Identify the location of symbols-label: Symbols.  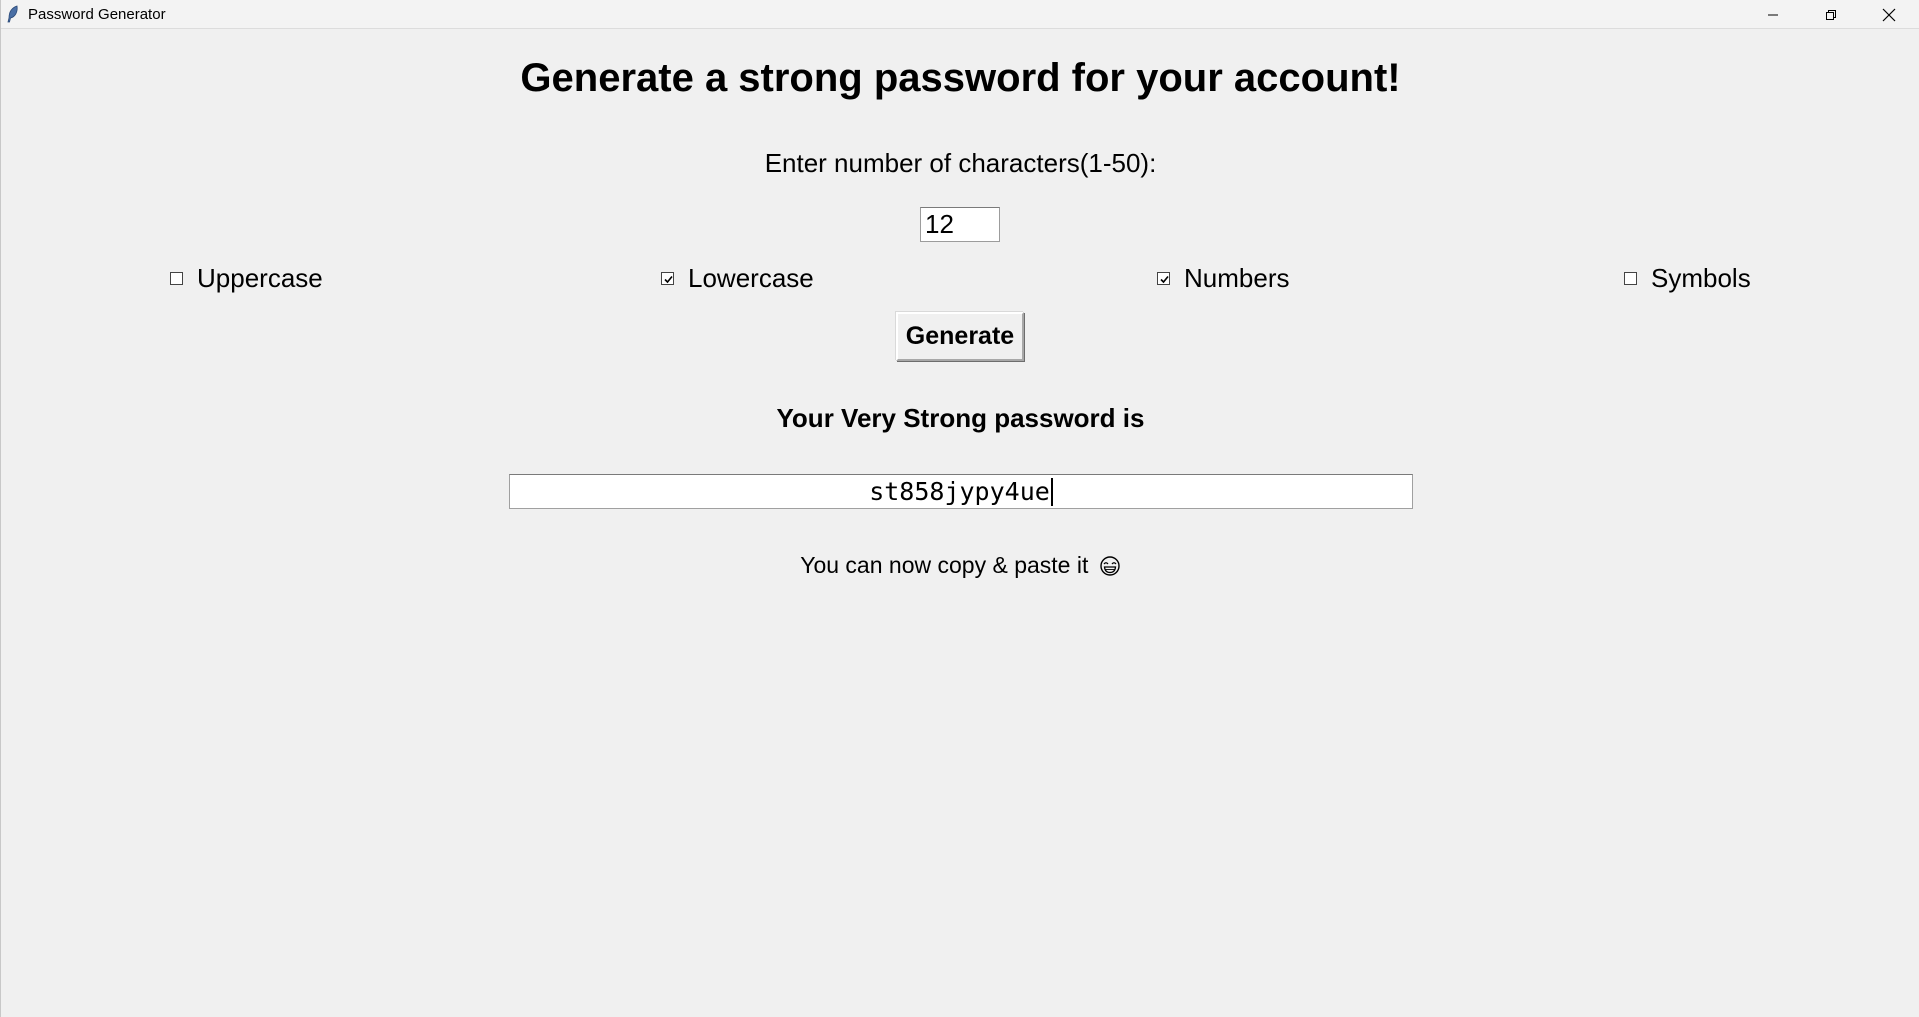
(1701, 277).